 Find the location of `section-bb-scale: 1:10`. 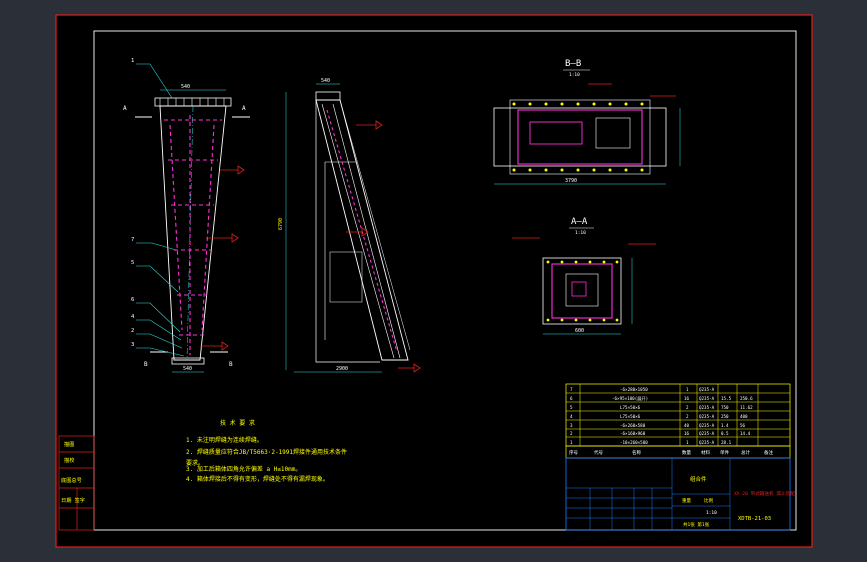

section-bb-scale: 1:10 is located at coordinates (574, 75).